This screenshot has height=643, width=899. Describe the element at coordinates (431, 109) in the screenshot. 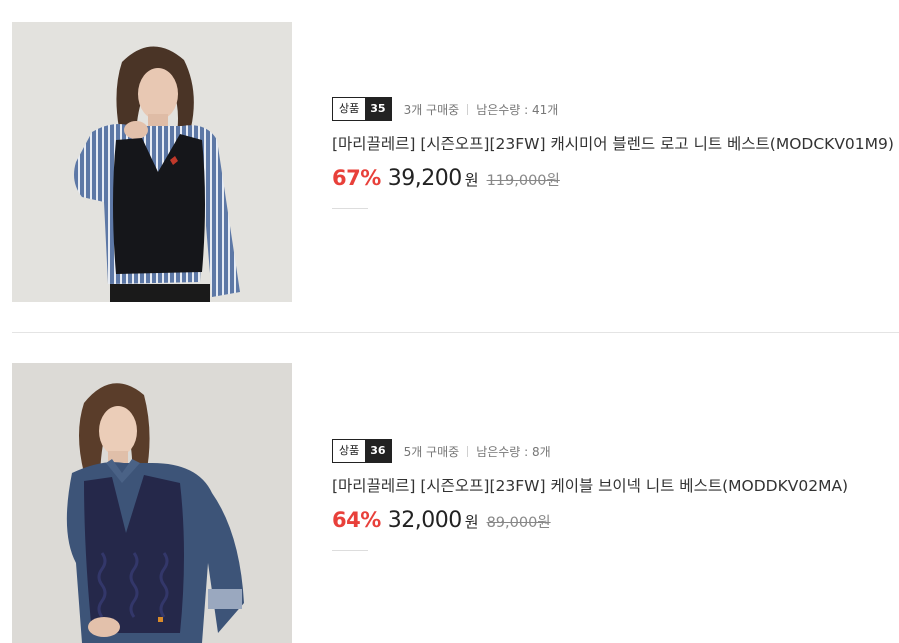

I see `buying-count: 3개 구매중` at that location.